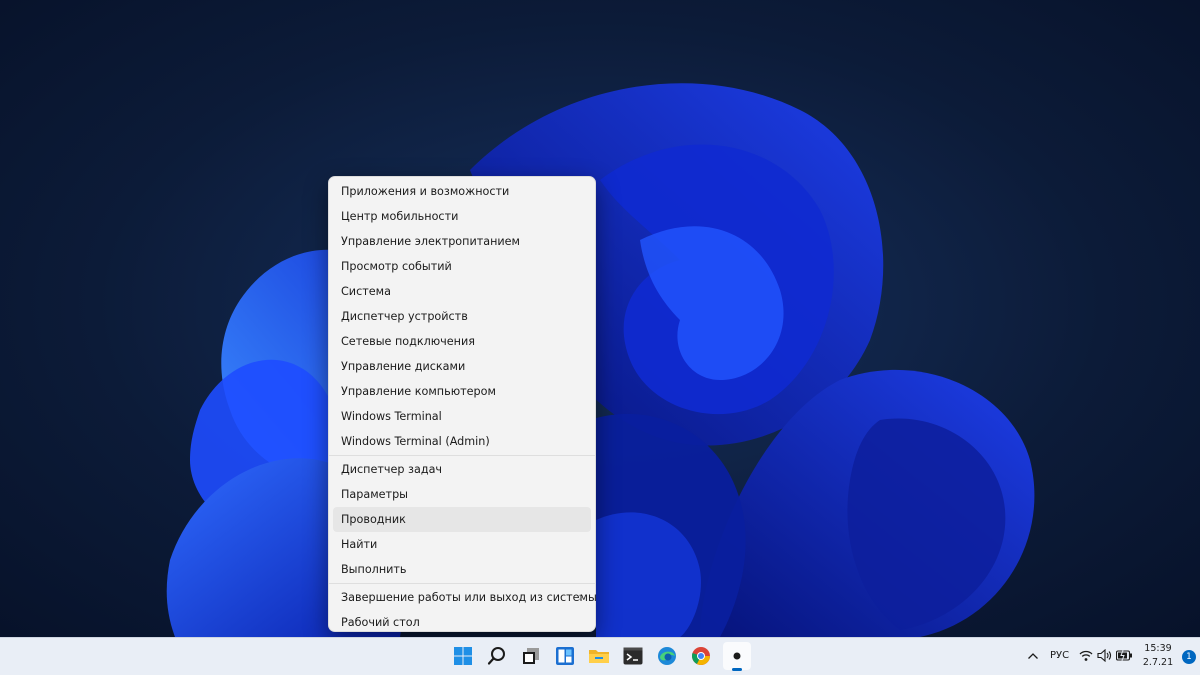 The image size is (1200, 675). I want to click on language-indicator: РУС, so click(1059, 655).